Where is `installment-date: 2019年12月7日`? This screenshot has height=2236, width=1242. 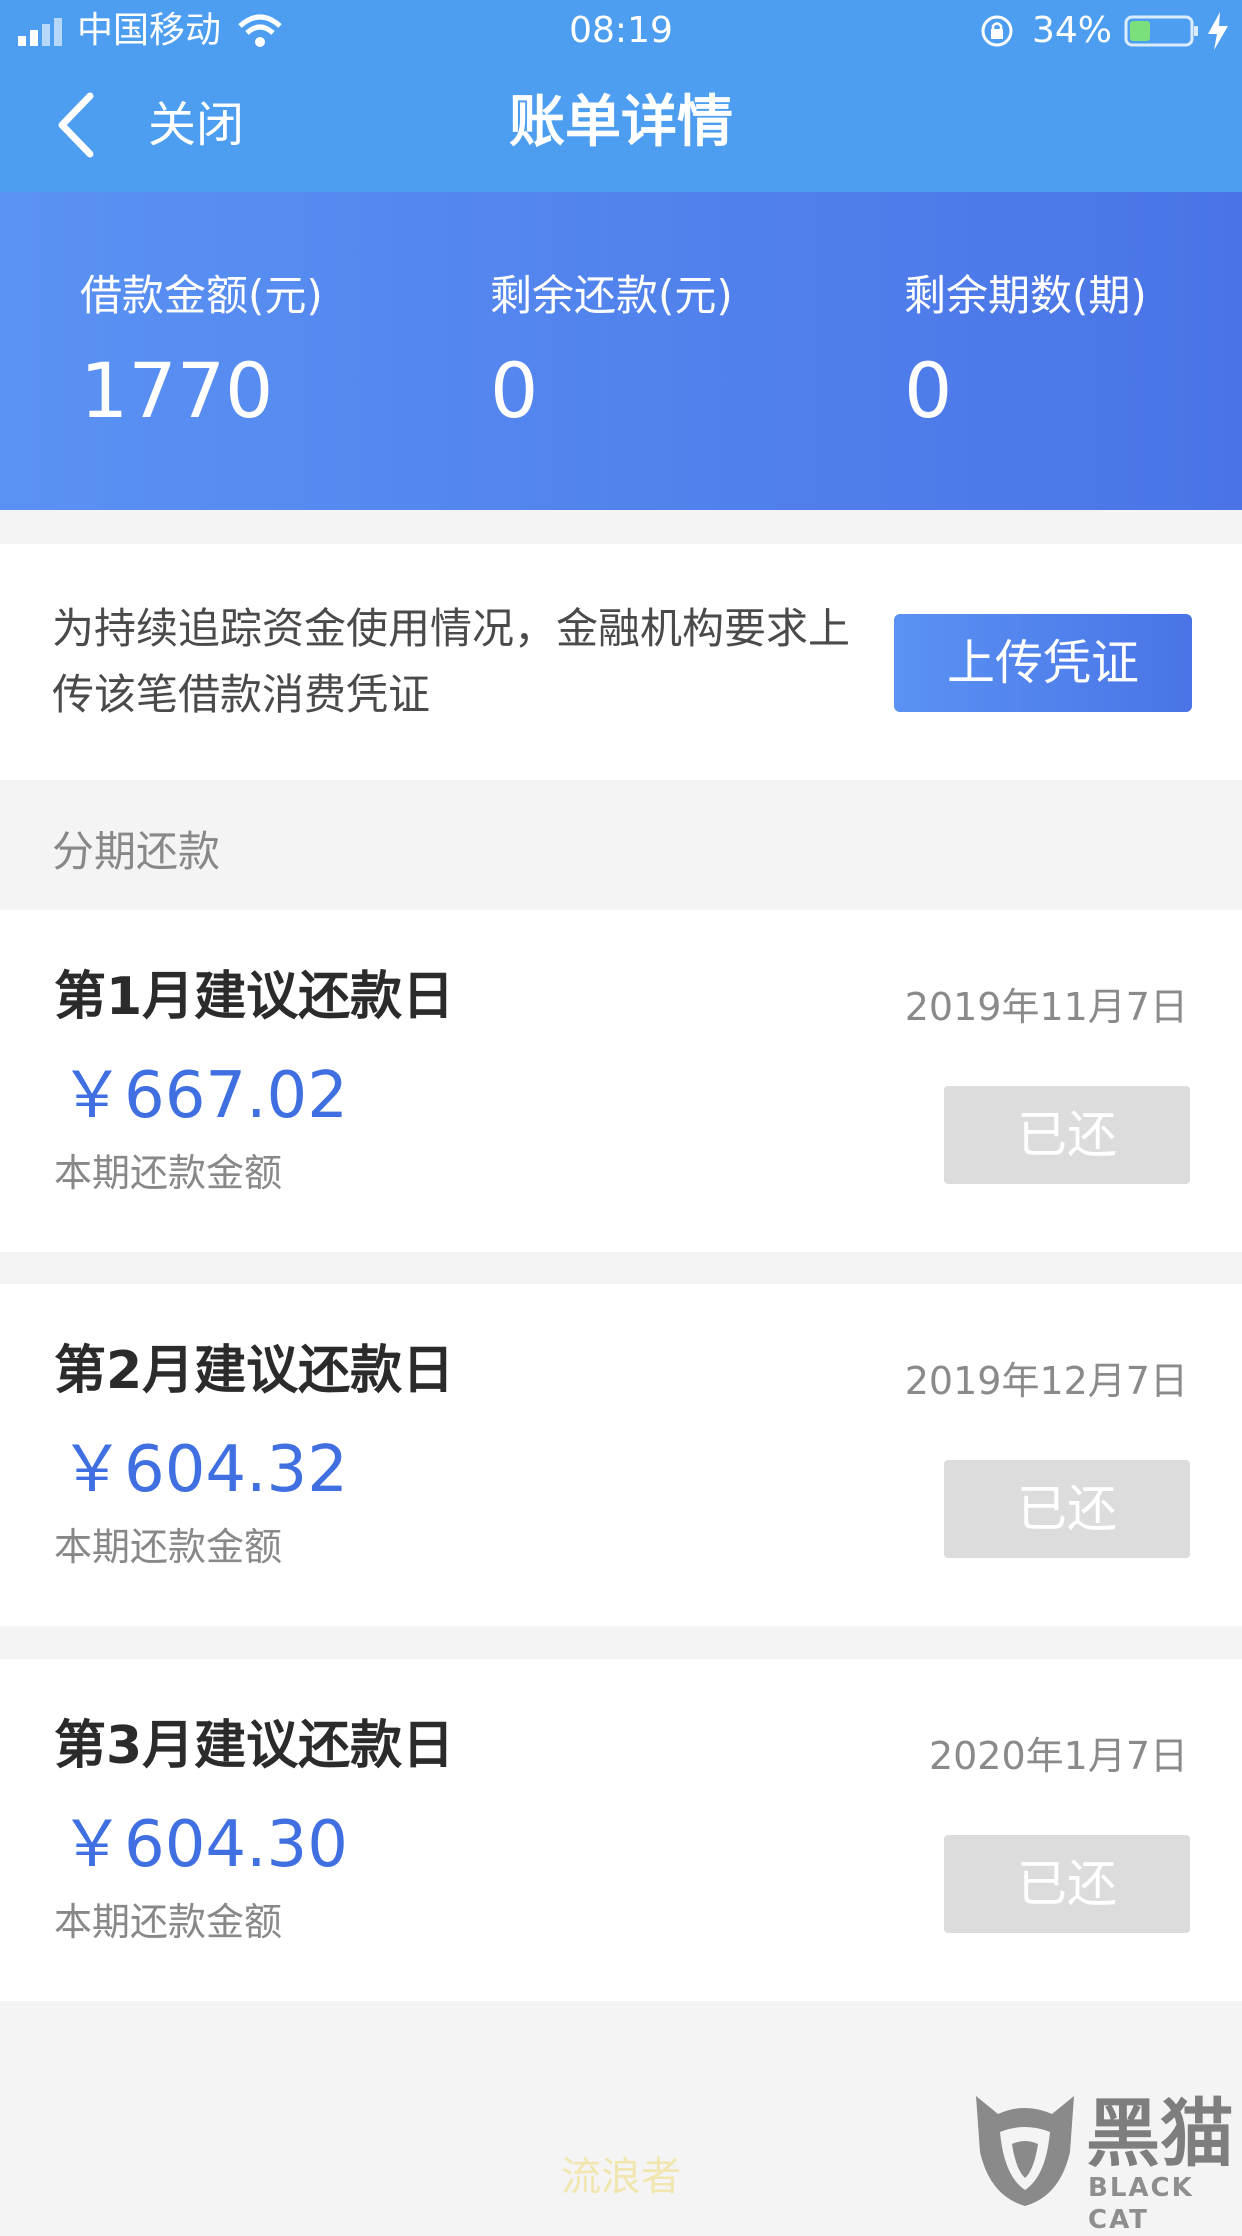
installment-date: 2019年12月7日 is located at coordinates (1046, 1381).